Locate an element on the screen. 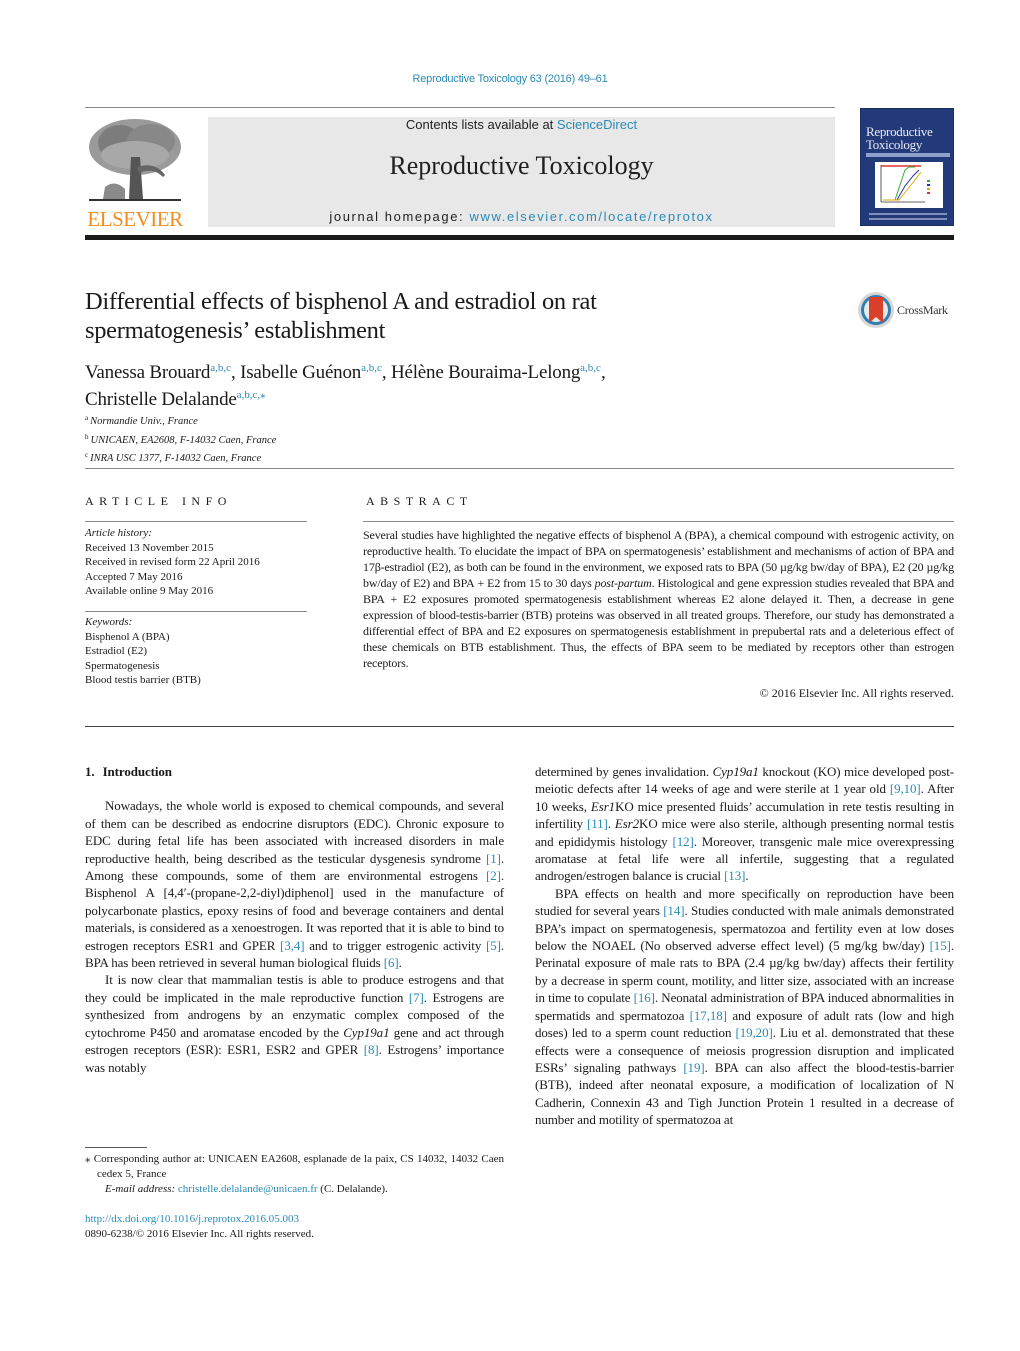  author: Isabelle Guénona,b,c is located at coordinates (311, 372).